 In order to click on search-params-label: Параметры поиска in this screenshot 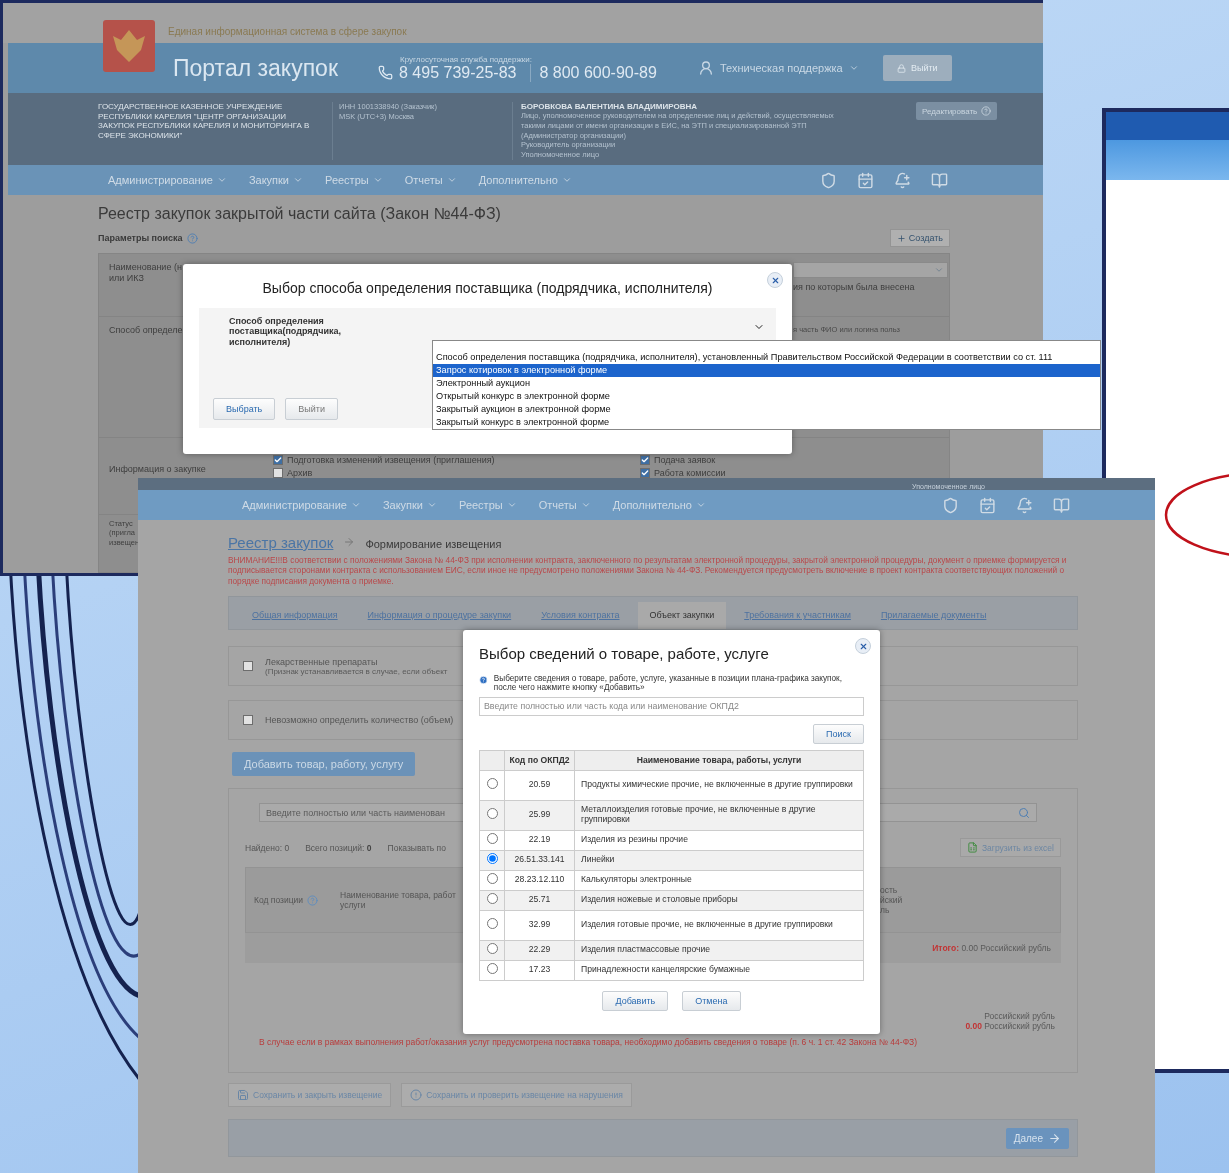, I will do `click(140, 238)`.